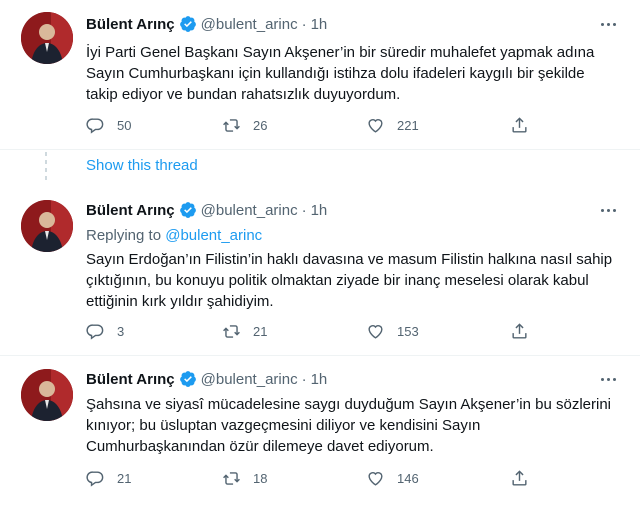  I want to click on reply-count: 3, so click(121, 331).